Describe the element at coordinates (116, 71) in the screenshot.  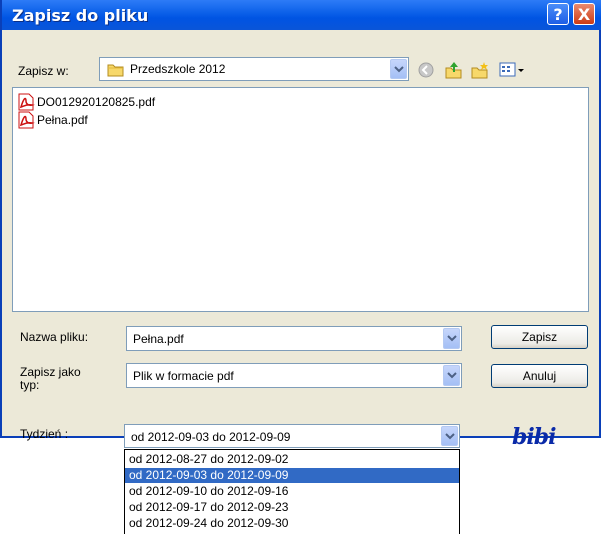
I see `folder-icon` at that location.